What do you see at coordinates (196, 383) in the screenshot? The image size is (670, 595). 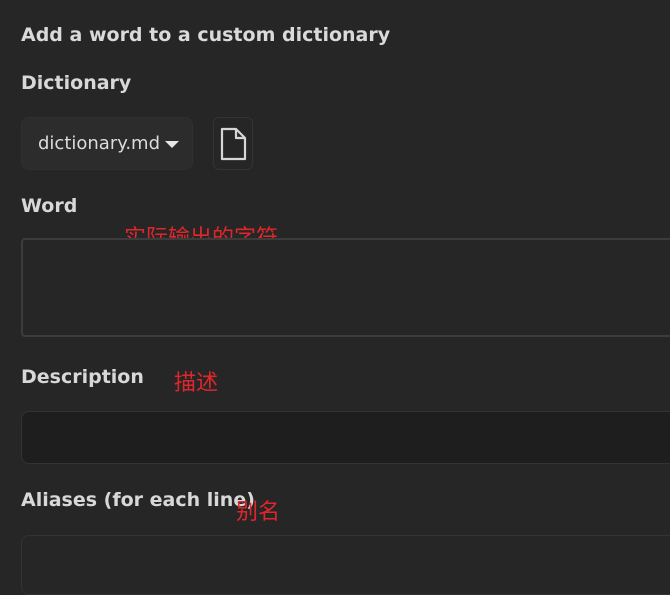 I see `description-annotation: 描述` at bounding box center [196, 383].